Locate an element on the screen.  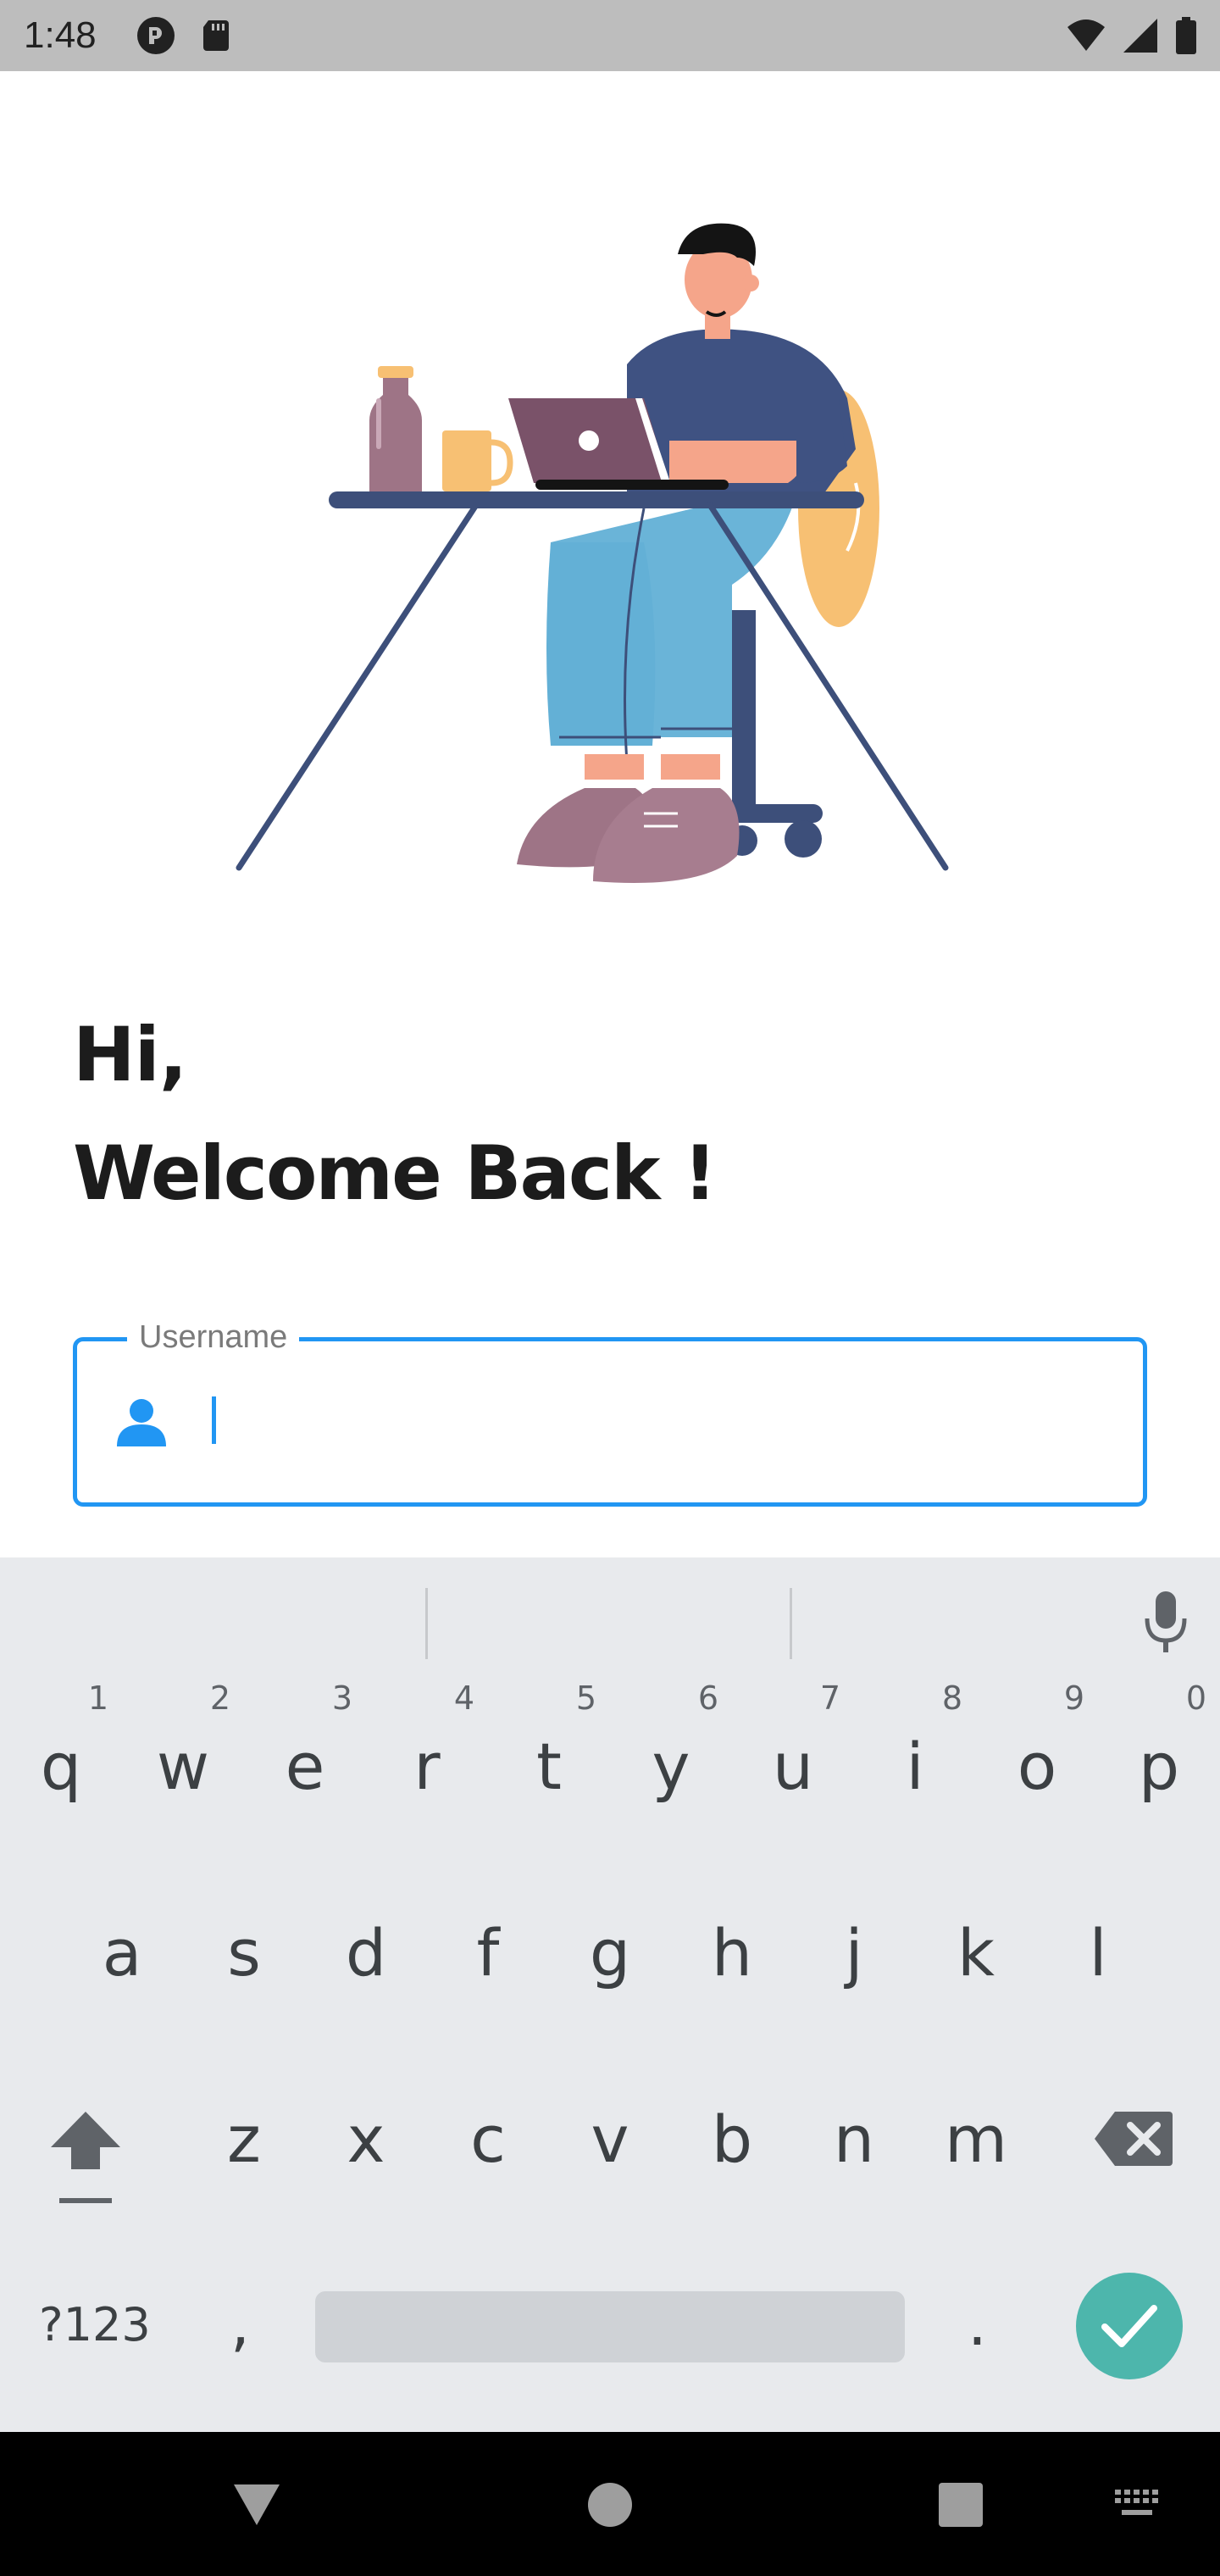
key-b: b is located at coordinates (732, 2139).